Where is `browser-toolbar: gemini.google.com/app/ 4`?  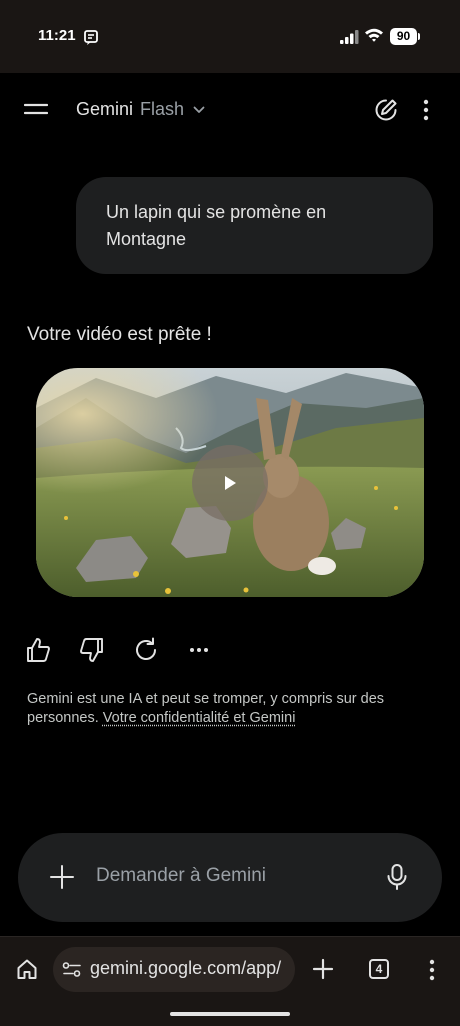
browser-toolbar: gemini.google.com/app/ 4 is located at coordinates (230, 981).